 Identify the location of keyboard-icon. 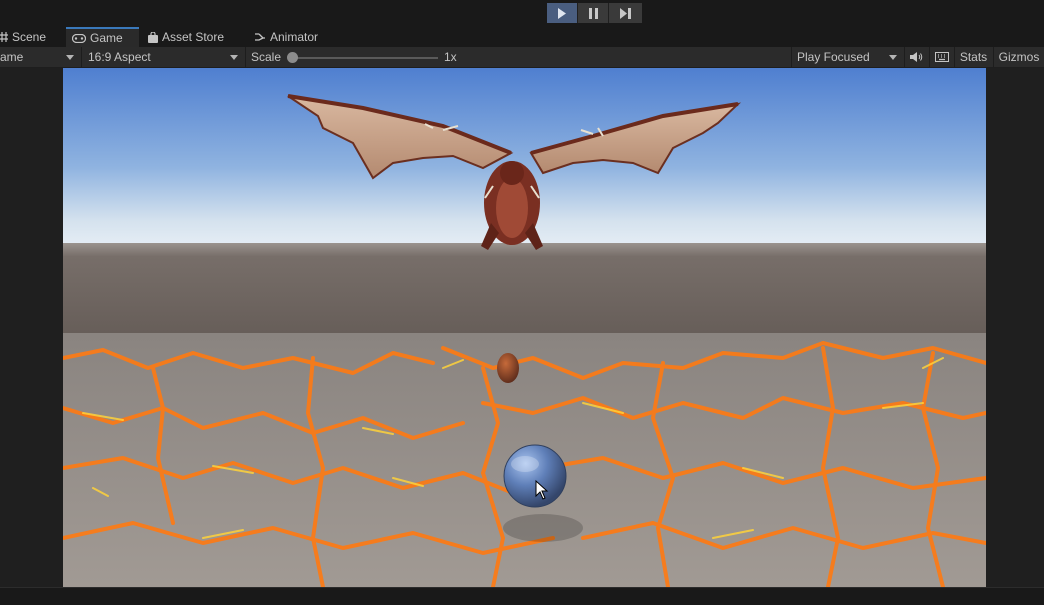
(941, 57).